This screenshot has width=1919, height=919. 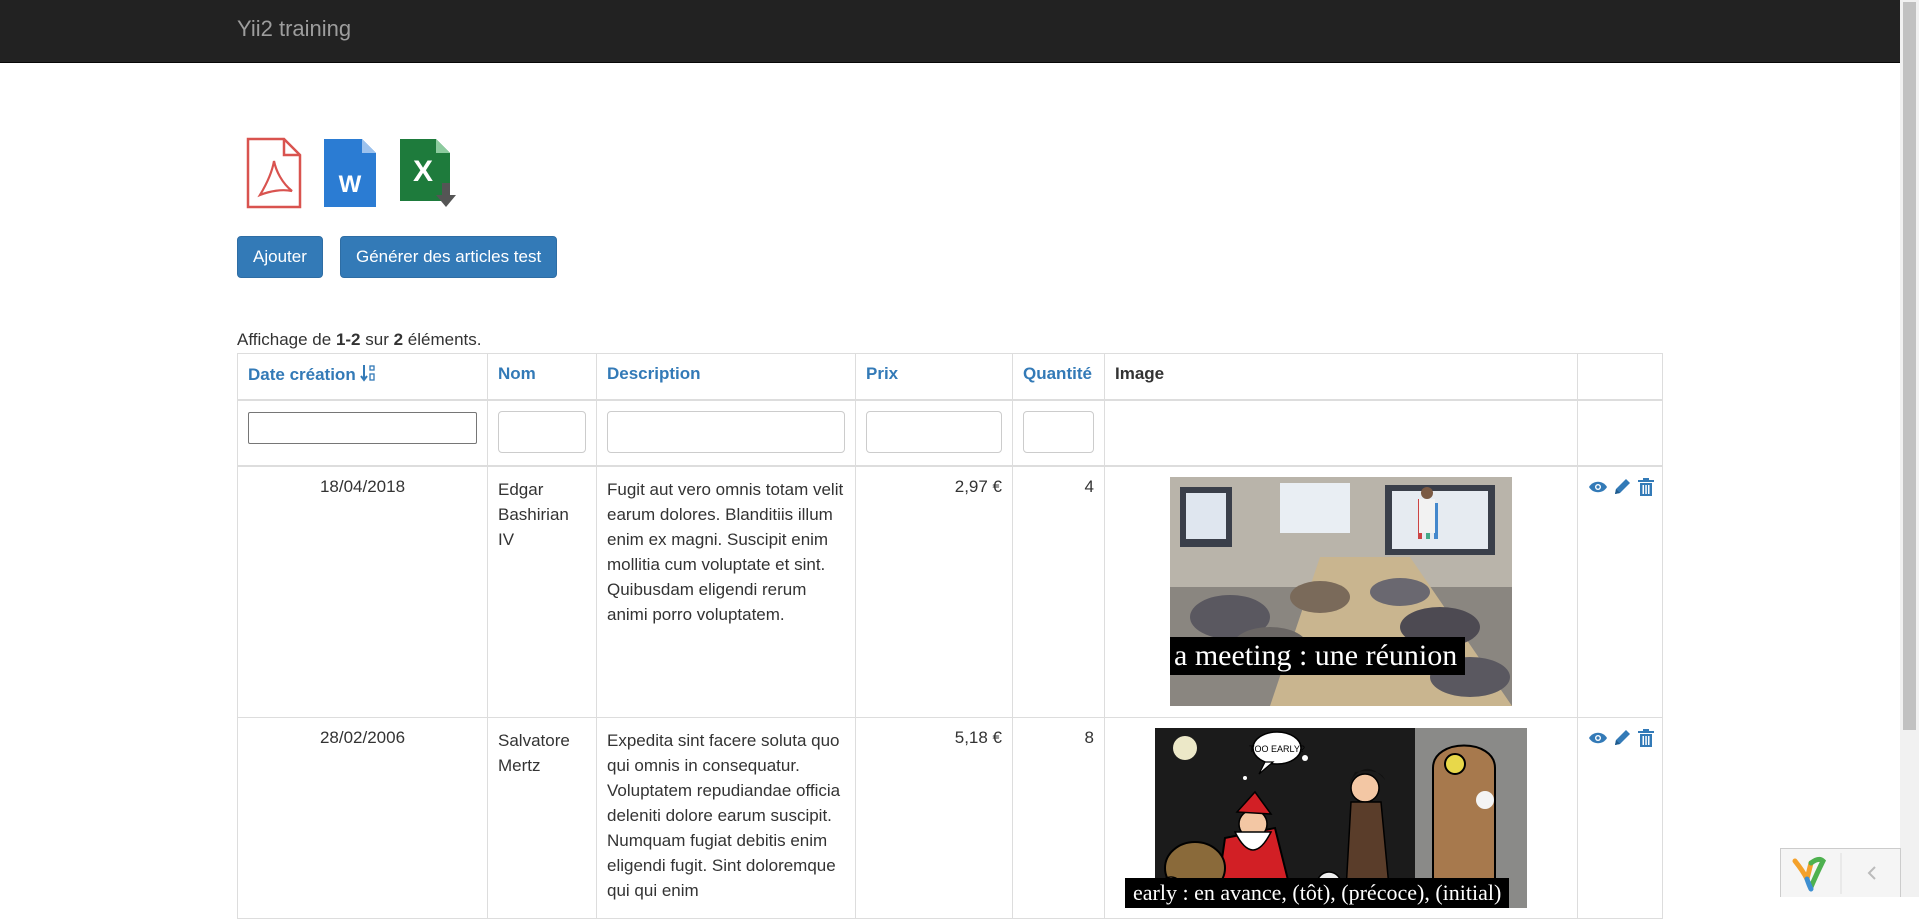 I want to click on column-header-quantite: Quantité, so click(x=1058, y=377).